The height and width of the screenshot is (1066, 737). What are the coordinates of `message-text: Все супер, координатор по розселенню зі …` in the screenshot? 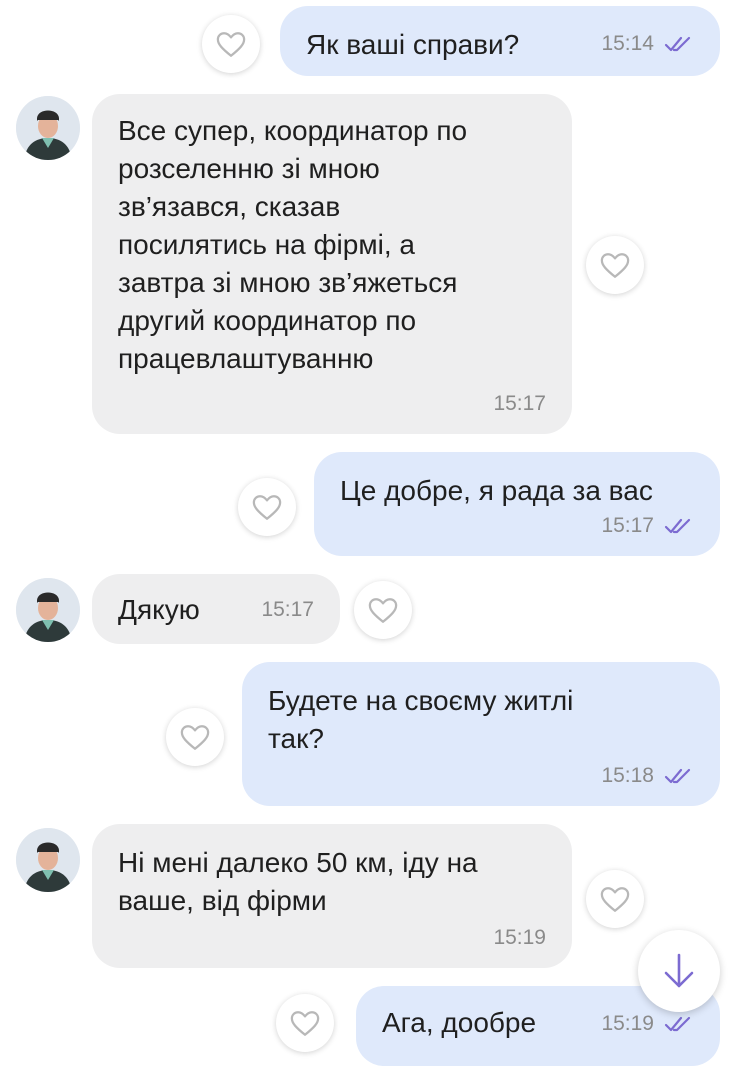 It's located at (293, 244).